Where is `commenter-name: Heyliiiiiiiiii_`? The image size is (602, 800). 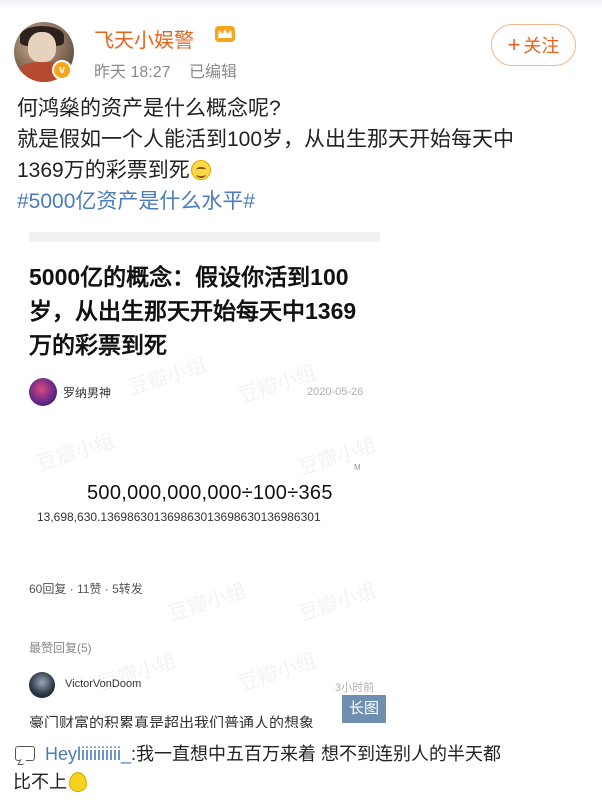 commenter-name: Heyliiiiiiiiii_ is located at coordinates (88, 754).